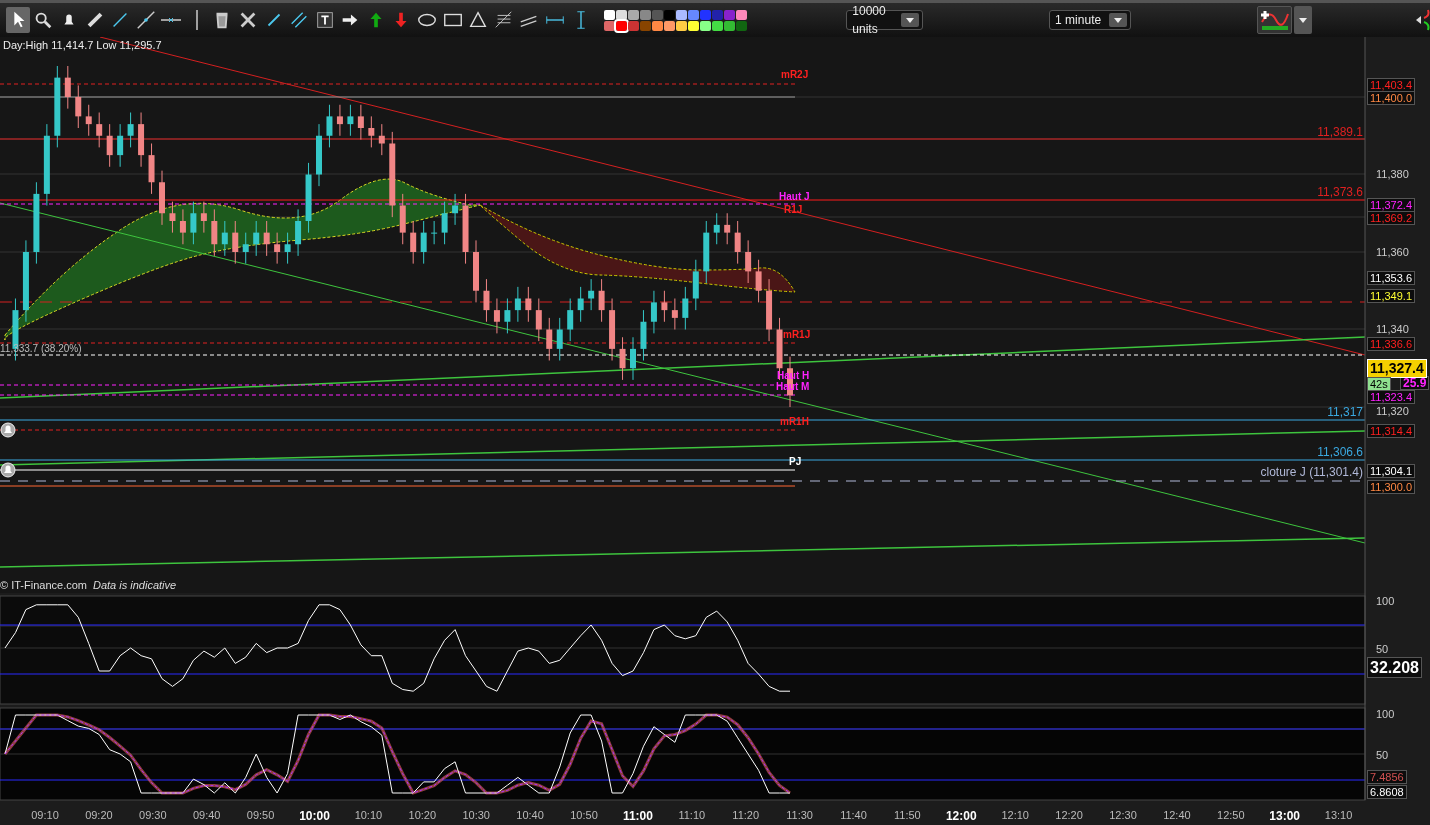 The height and width of the screenshot is (825, 1430). I want to click on price-tag: 11,336.6, so click(1391, 344).